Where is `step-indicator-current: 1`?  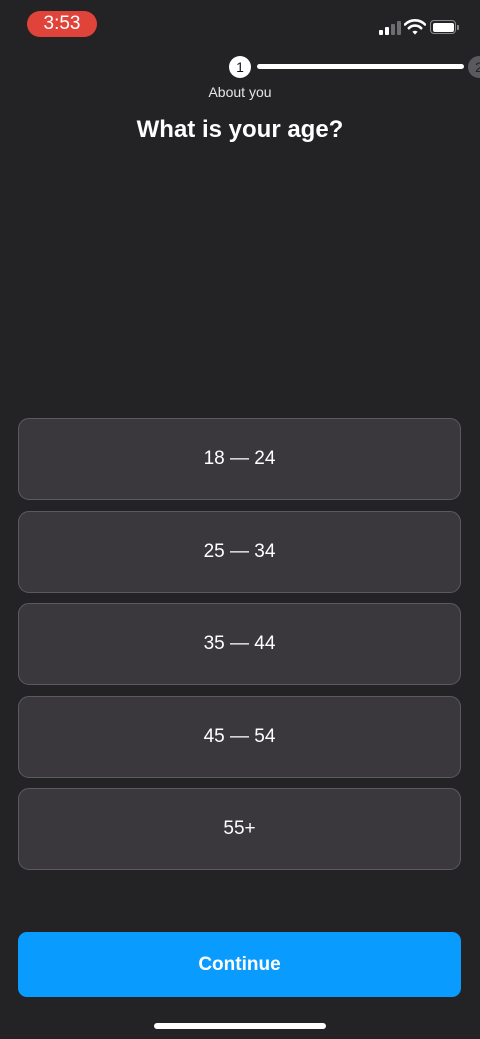
step-indicator-current: 1 is located at coordinates (240, 67).